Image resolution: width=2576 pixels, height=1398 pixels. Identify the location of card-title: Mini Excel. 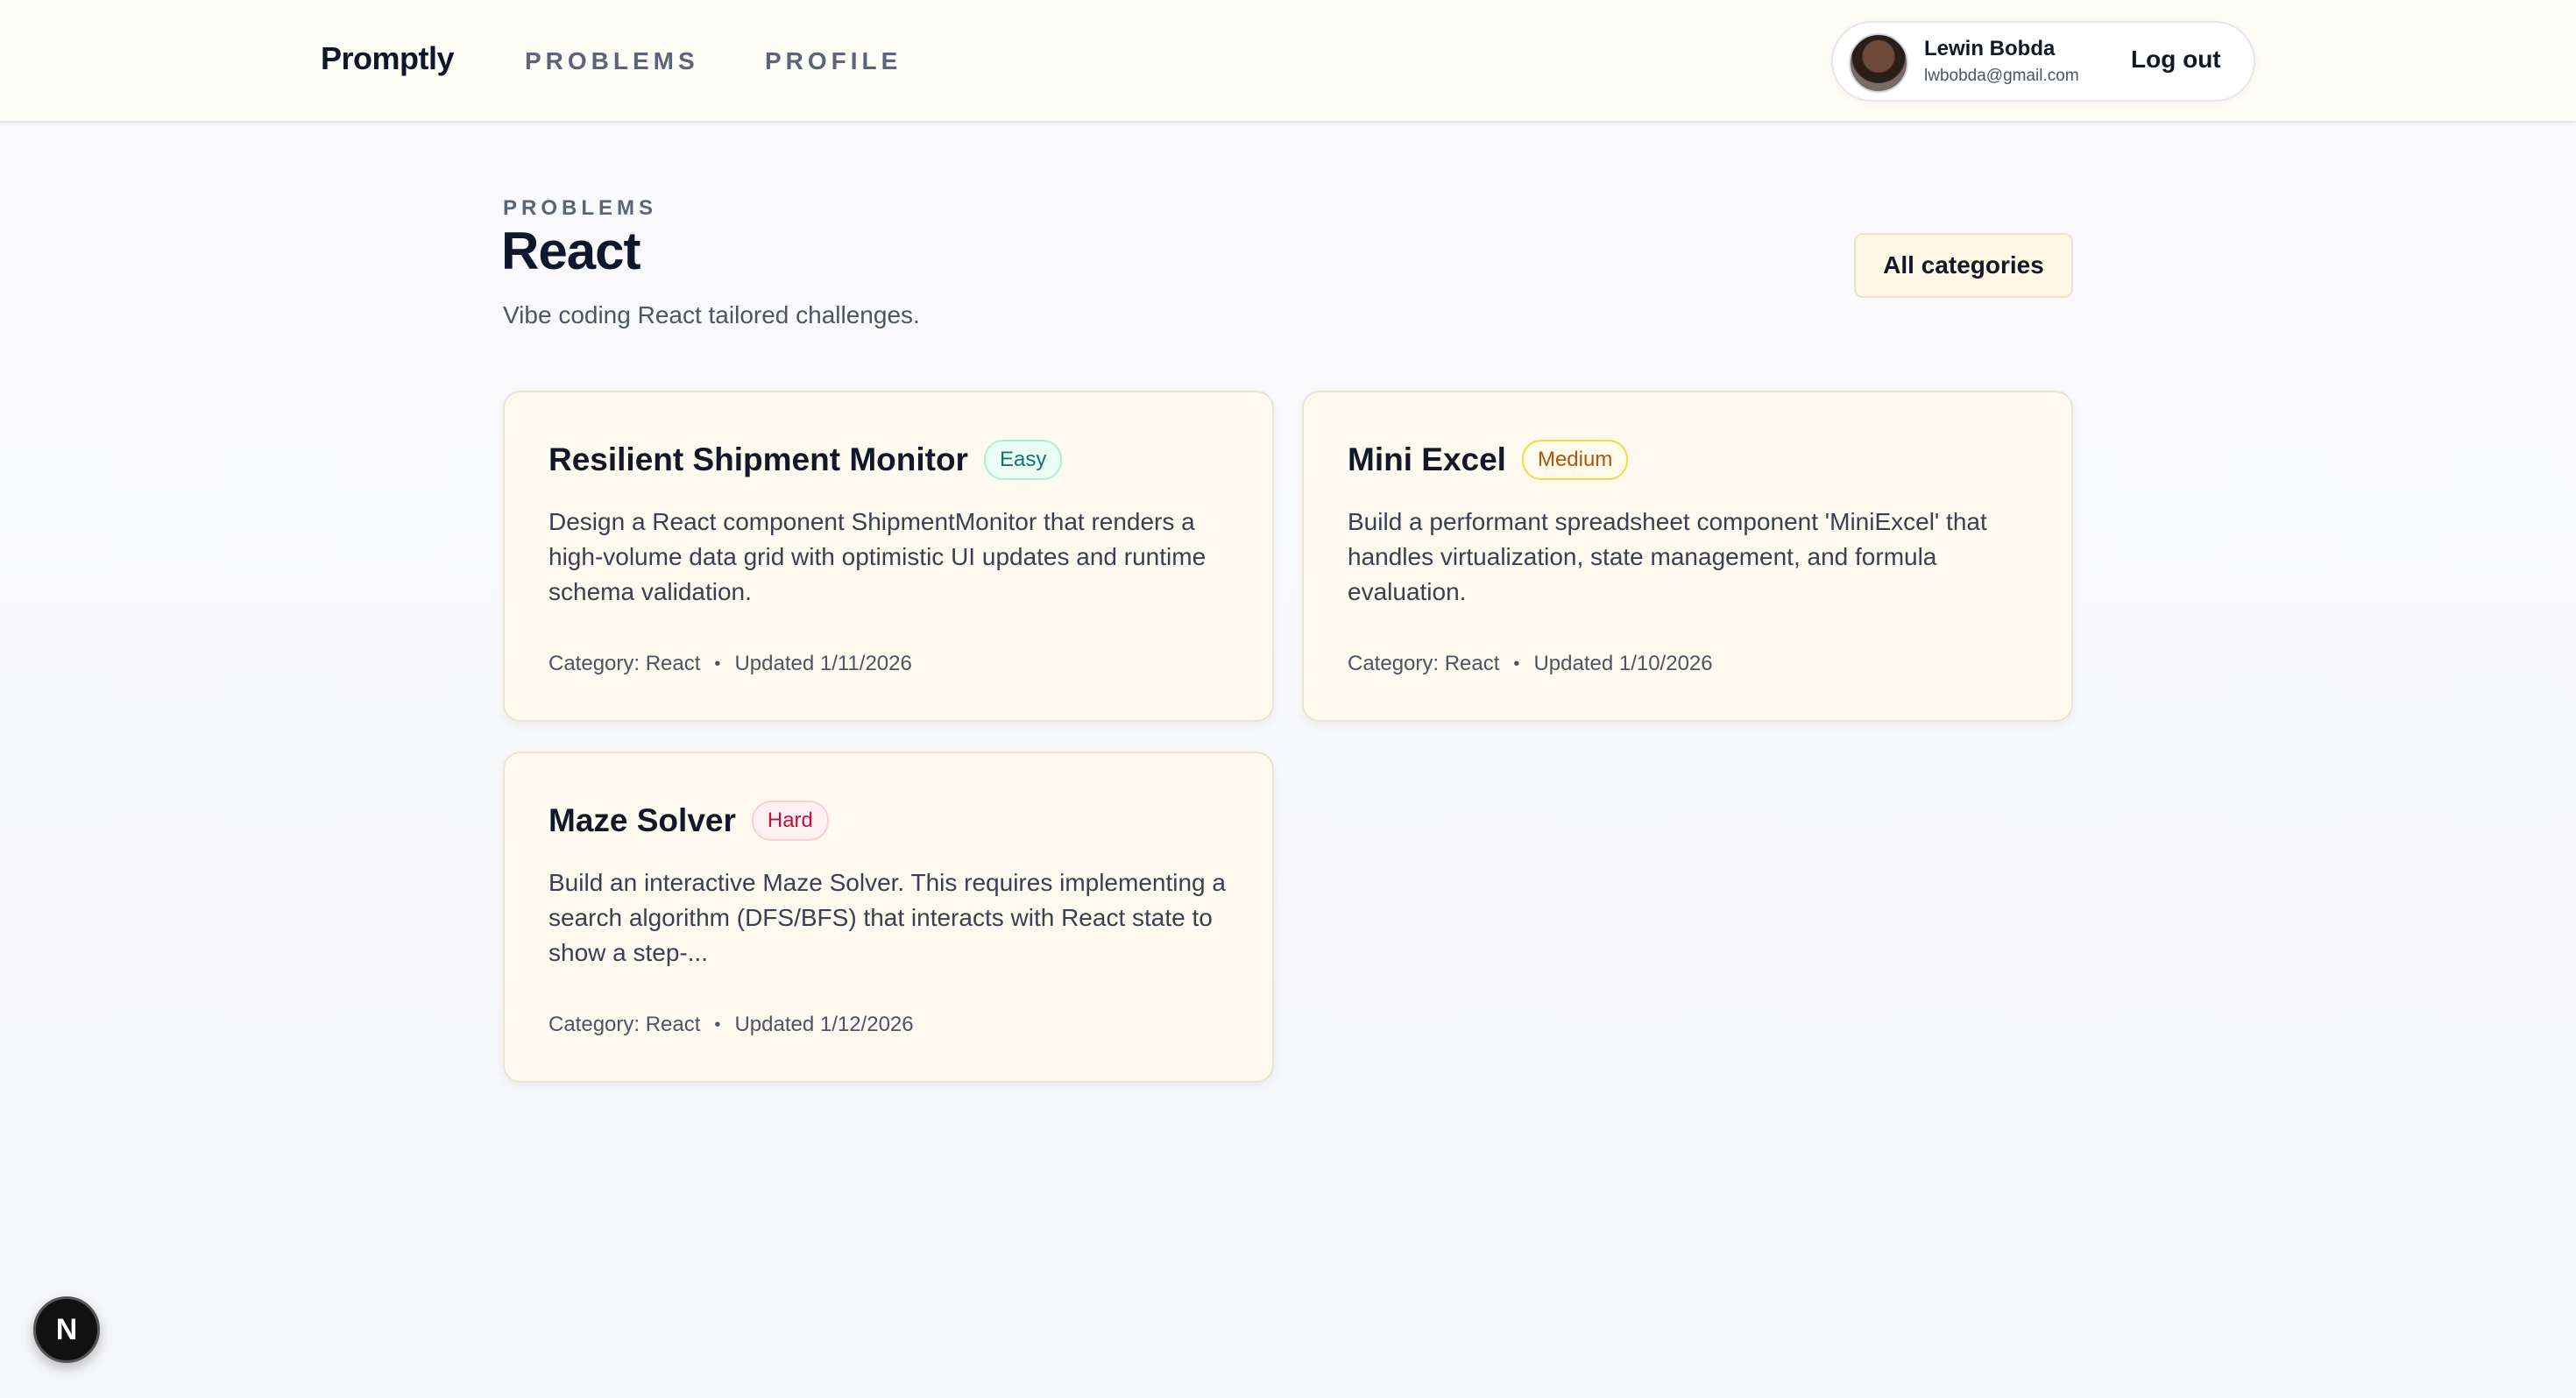
(1427, 459).